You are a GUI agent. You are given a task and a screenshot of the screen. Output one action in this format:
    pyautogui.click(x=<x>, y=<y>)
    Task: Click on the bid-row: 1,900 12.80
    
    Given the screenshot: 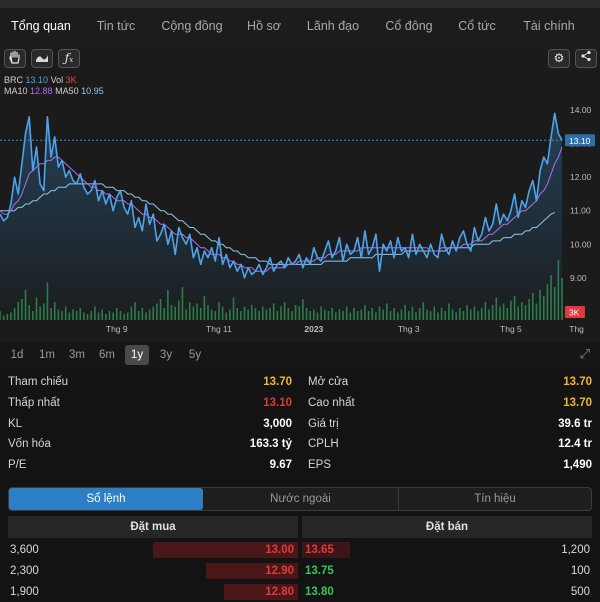 What is the action you would take?
    pyautogui.click(x=153, y=592)
    